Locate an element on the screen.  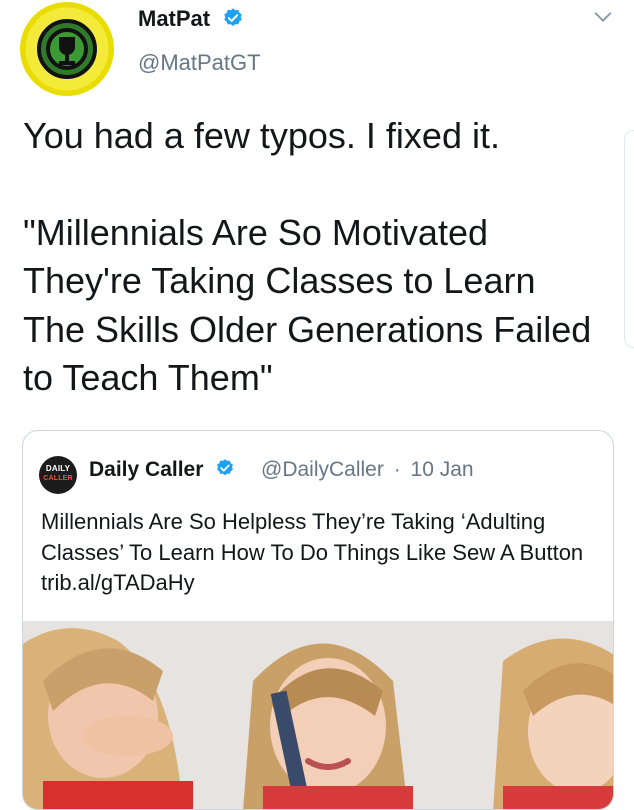
game-theory-logo-icon is located at coordinates (67, 49).